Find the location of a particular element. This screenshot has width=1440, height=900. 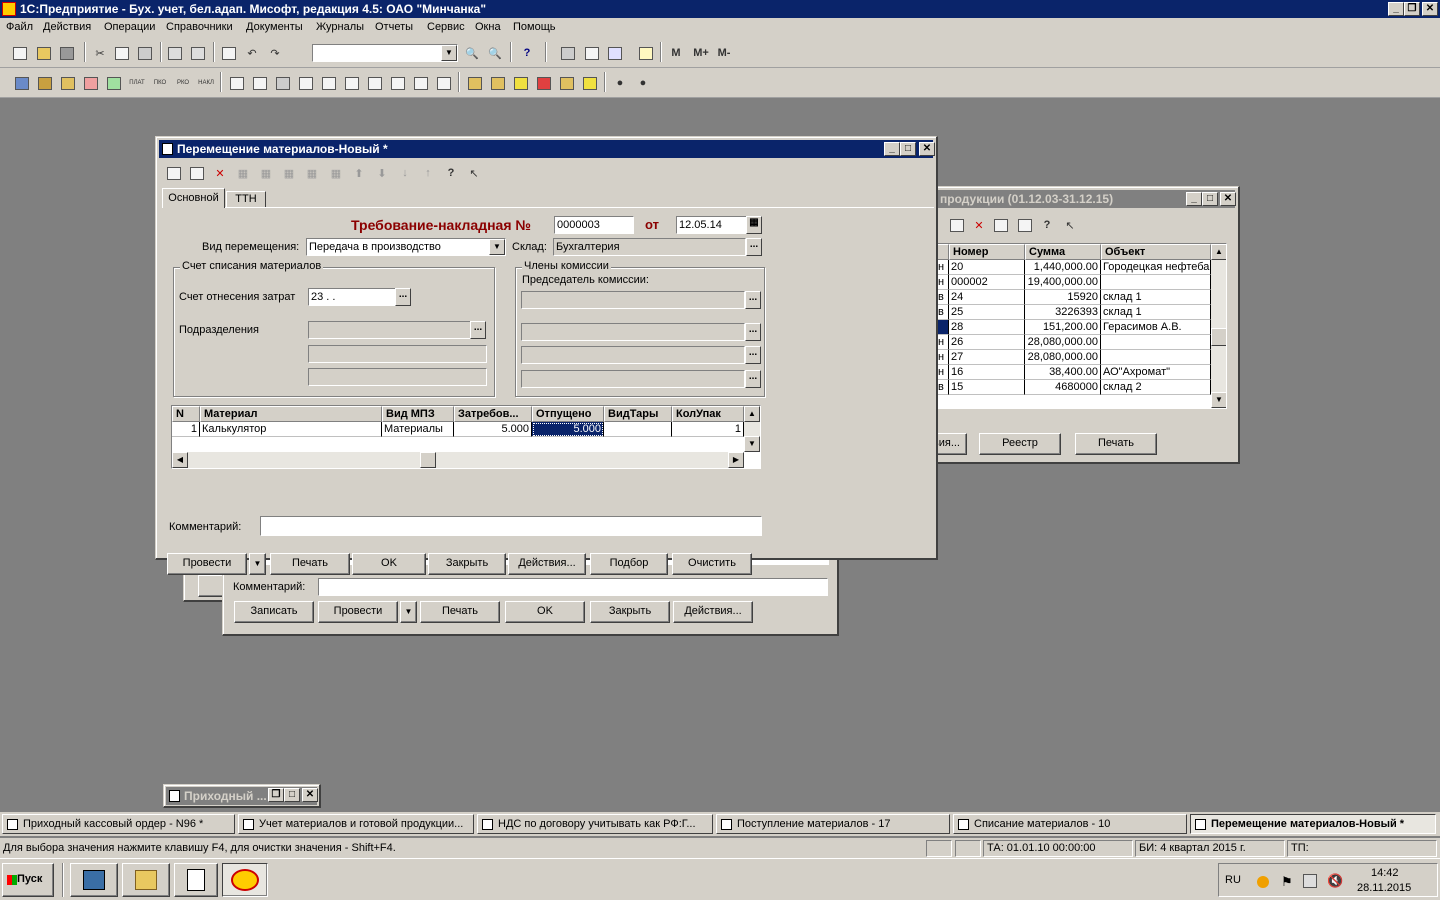

post-button: Провести is located at coordinates (207, 564).